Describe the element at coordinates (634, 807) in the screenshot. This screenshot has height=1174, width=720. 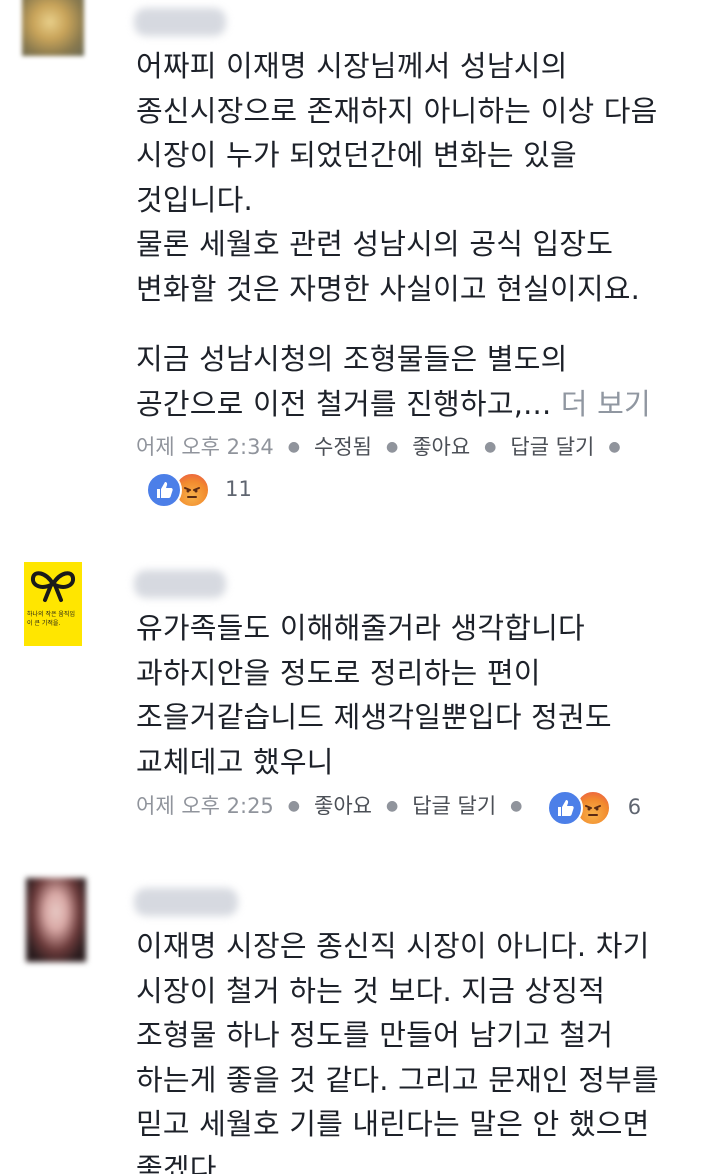
I see `reaction-count: 6` at that location.